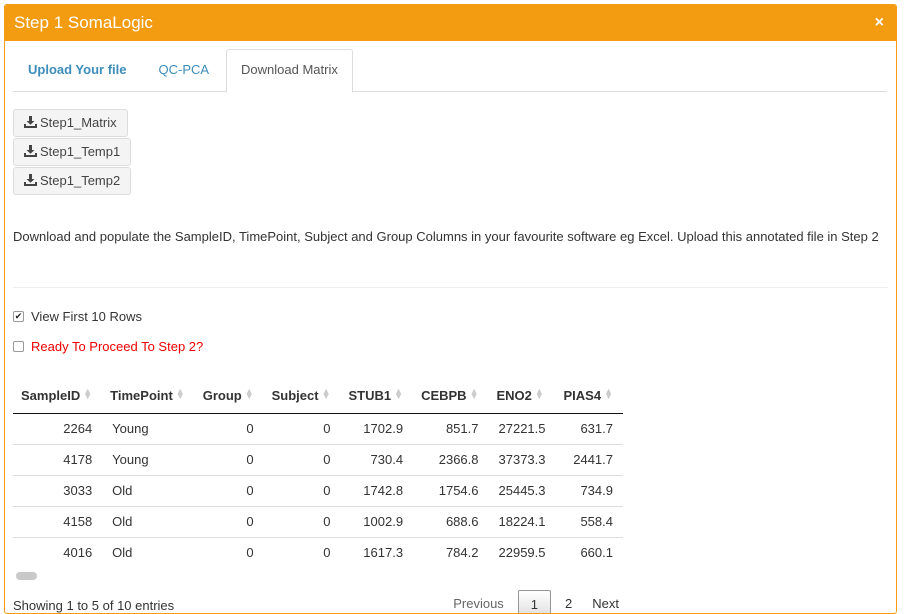  Describe the element at coordinates (450, 152) in the screenshot. I see `download-buttons: Step1_Matrix Step1_Temp1 Step1_Temp2` at that location.